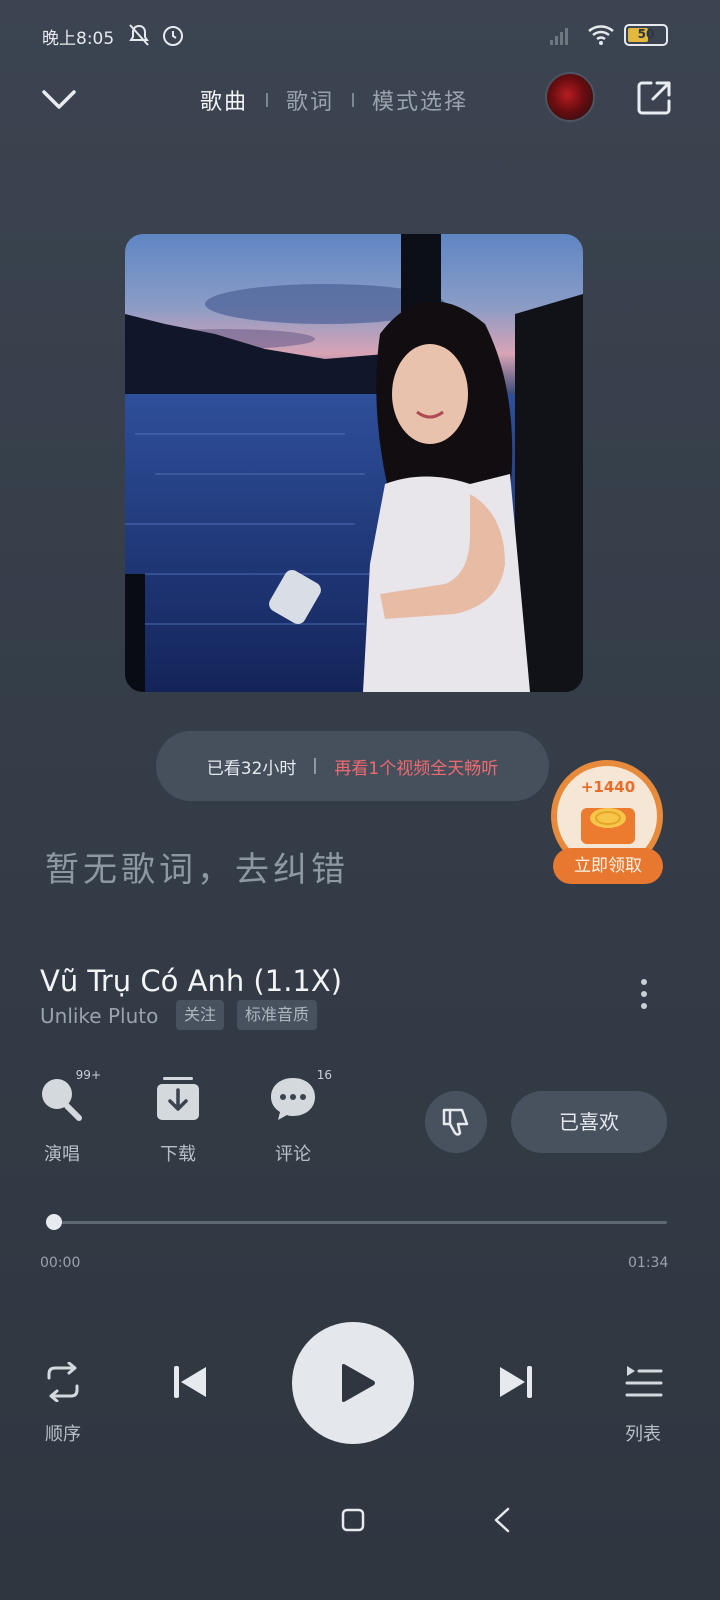 The image size is (720, 1600). What do you see at coordinates (63, 1403) in the screenshot?
I see `play-mode-button: 顺序` at bounding box center [63, 1403].